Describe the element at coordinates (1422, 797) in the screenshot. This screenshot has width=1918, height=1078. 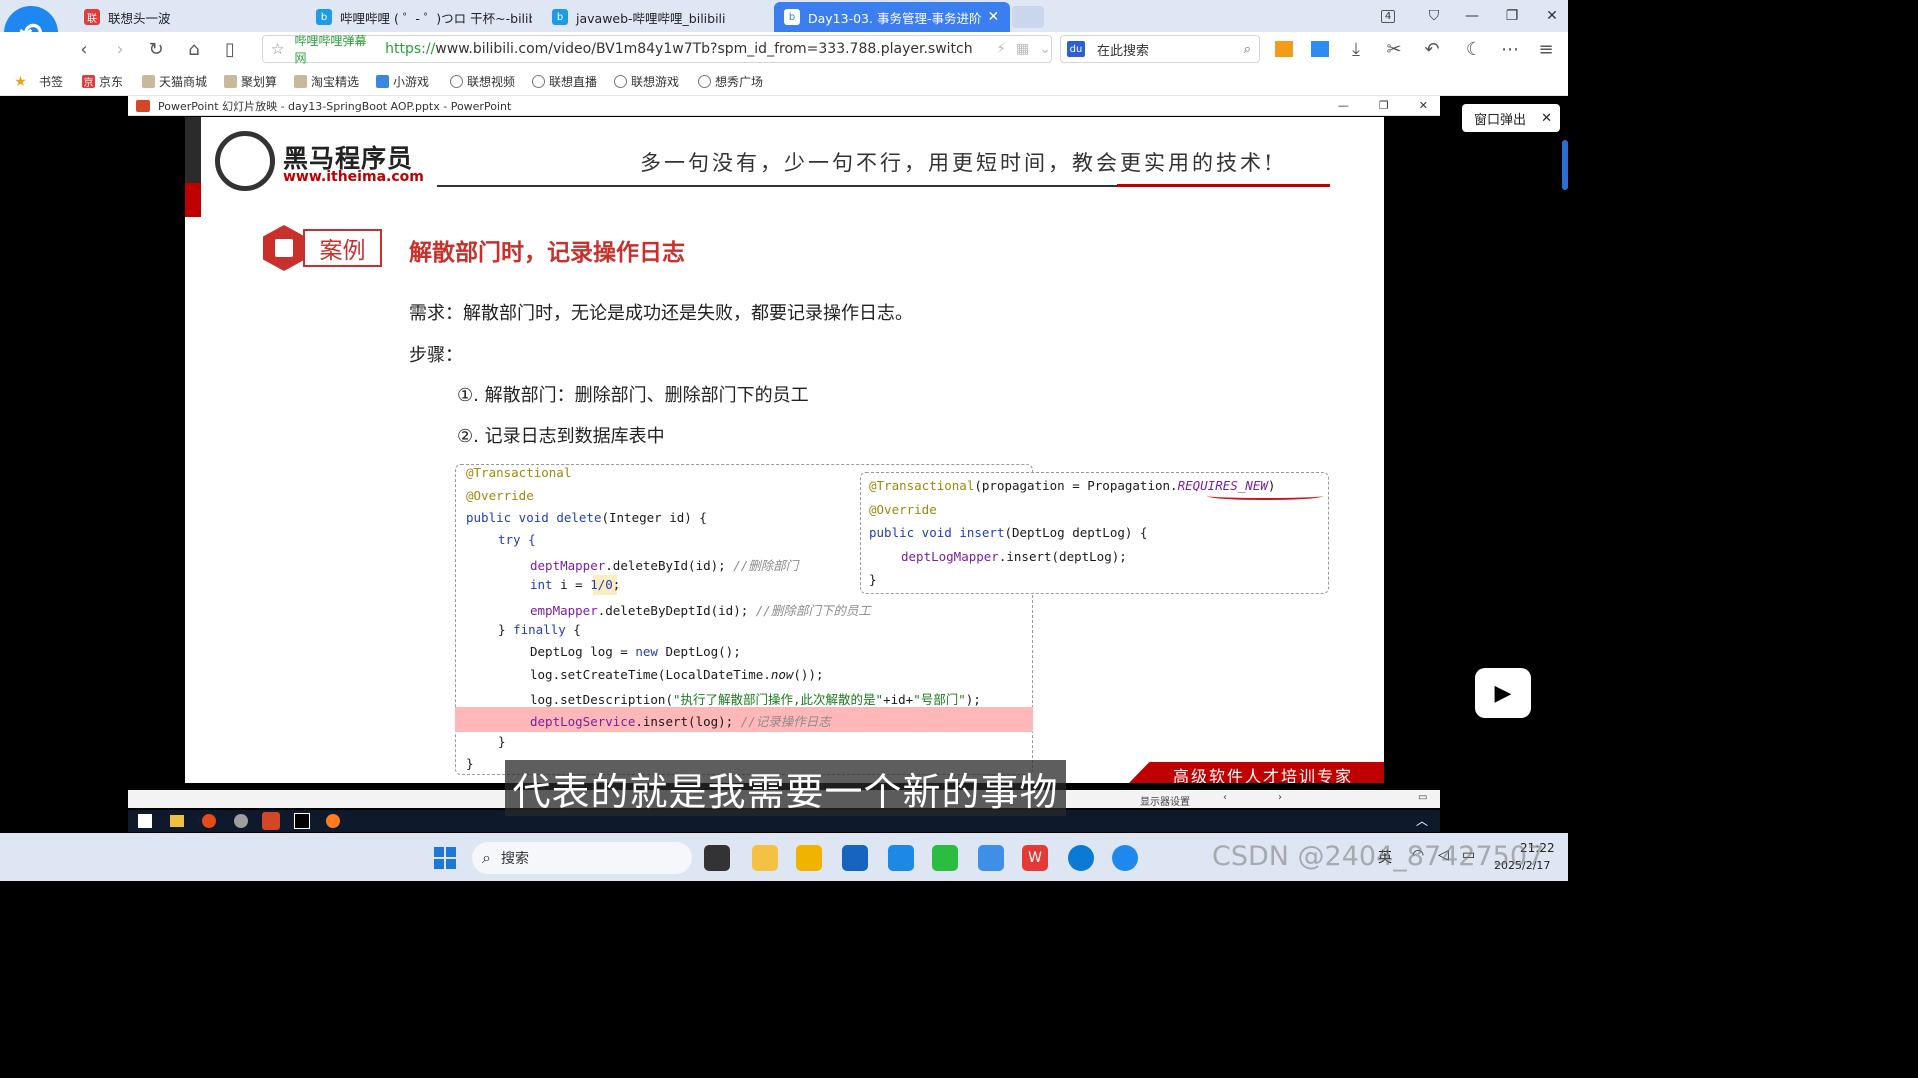
I see `presenter-icon: ▭` at that location.